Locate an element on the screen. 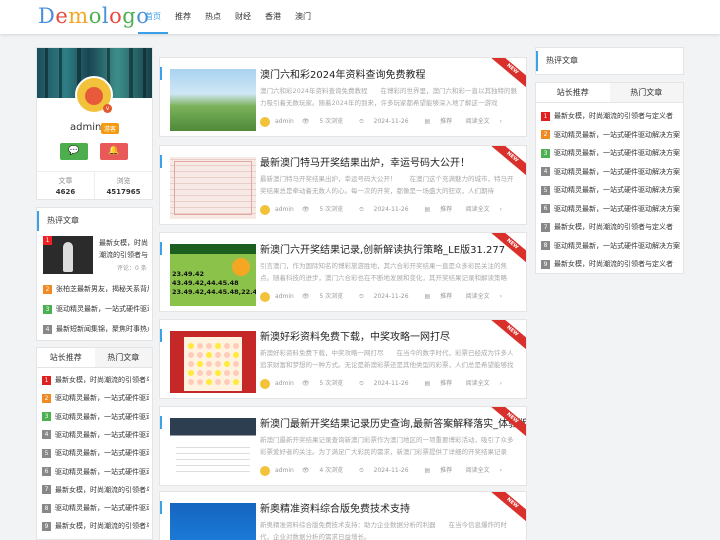 The height and width of the screenshot is (540, 720). hot-item: 2张柏芝最新男友，揭秘关系背后的故事 is located at coordinates (96, 289).